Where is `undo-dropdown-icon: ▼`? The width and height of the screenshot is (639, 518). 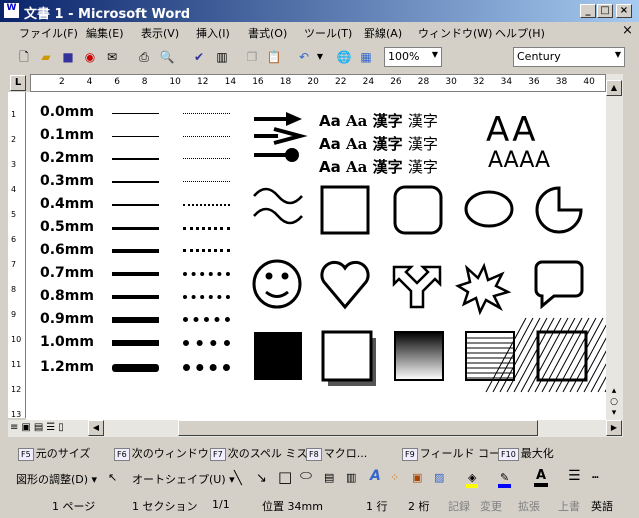 undo-dropdown-icon: ▼ is located at coordinates (320, 57).